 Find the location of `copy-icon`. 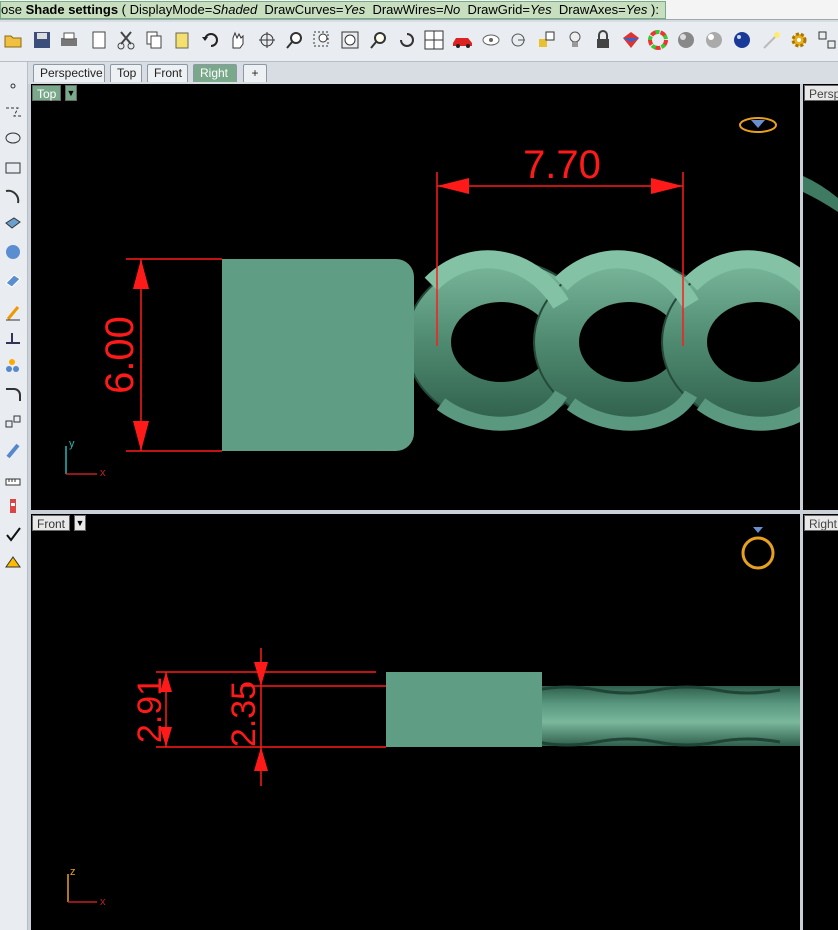

copy-icon is located at coordinates (154, 40).